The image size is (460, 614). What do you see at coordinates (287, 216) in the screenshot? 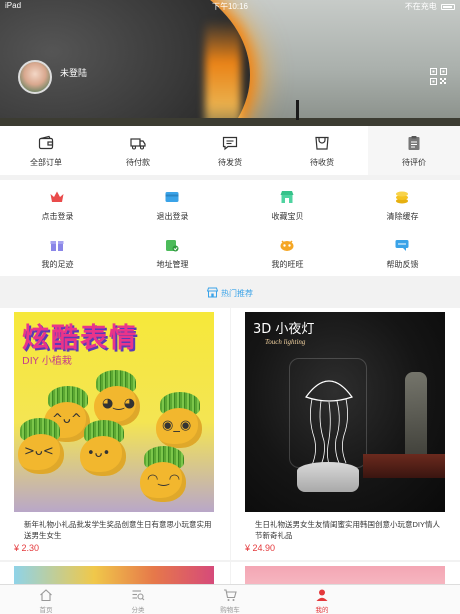
I see `tool-favorites-label: 收藏宝贝` at bounding box center [287, 216].